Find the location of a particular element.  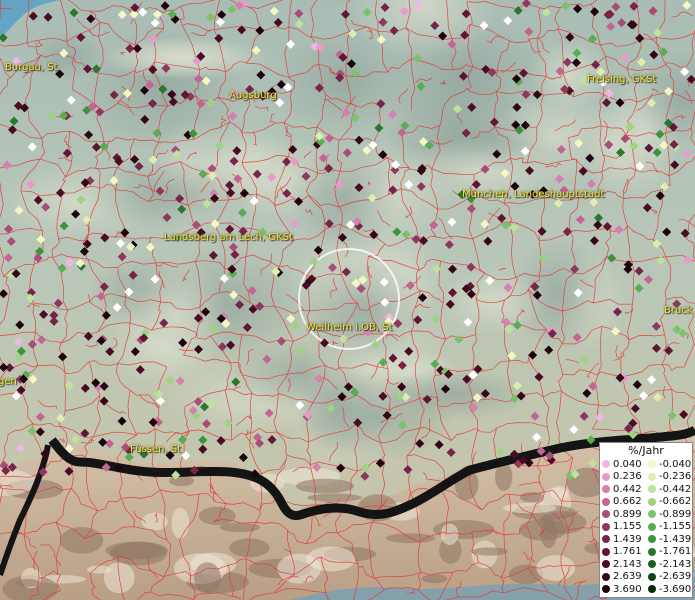

legend-row: 3.690 -3.690 is located at coordinates (646, 589).